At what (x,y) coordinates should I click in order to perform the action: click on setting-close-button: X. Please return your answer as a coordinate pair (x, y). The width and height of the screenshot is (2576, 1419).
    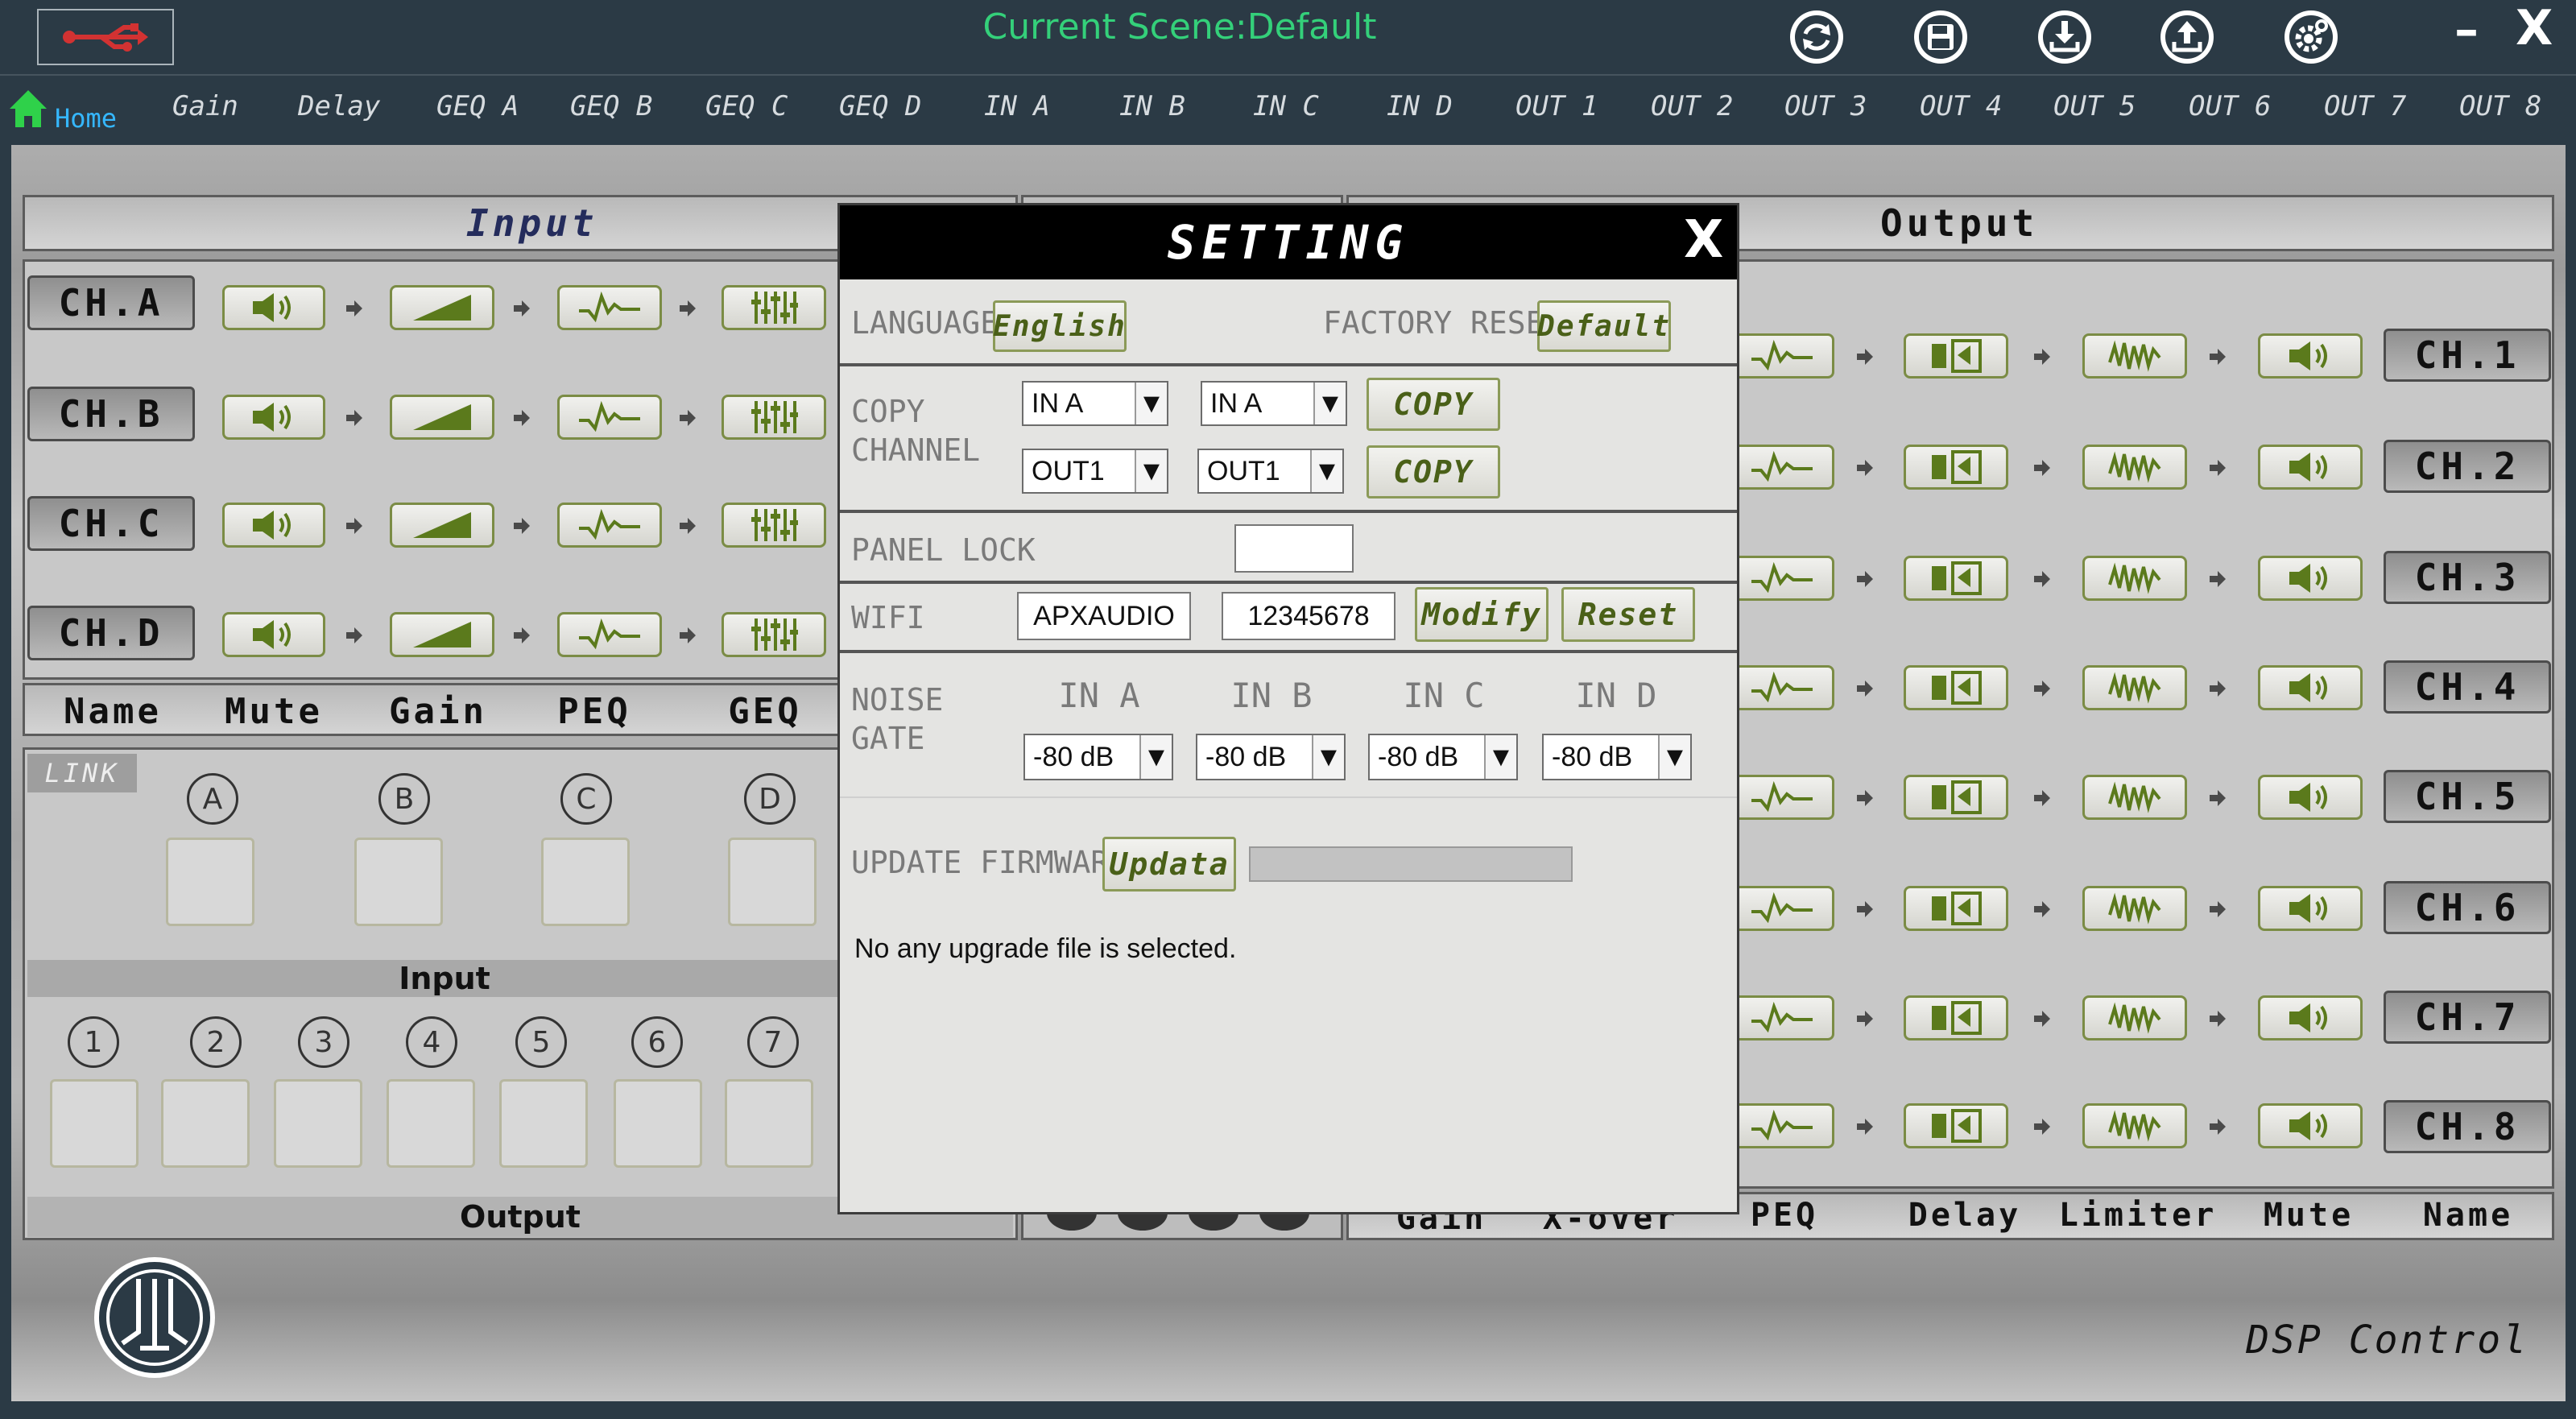
    Looking at the image, I should click on (1704, 240).